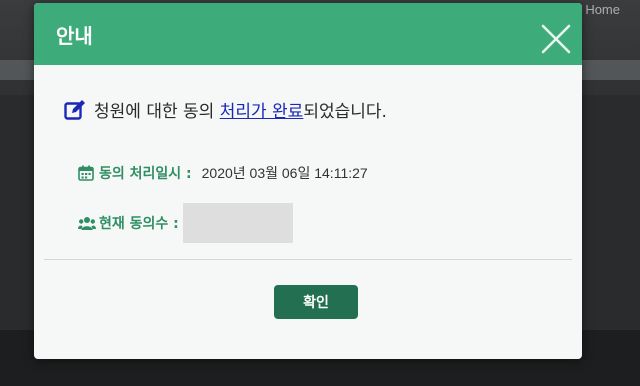  Describe the element at coordinates (75, 110) in the screenshot. I see `edit-icon` at that location.